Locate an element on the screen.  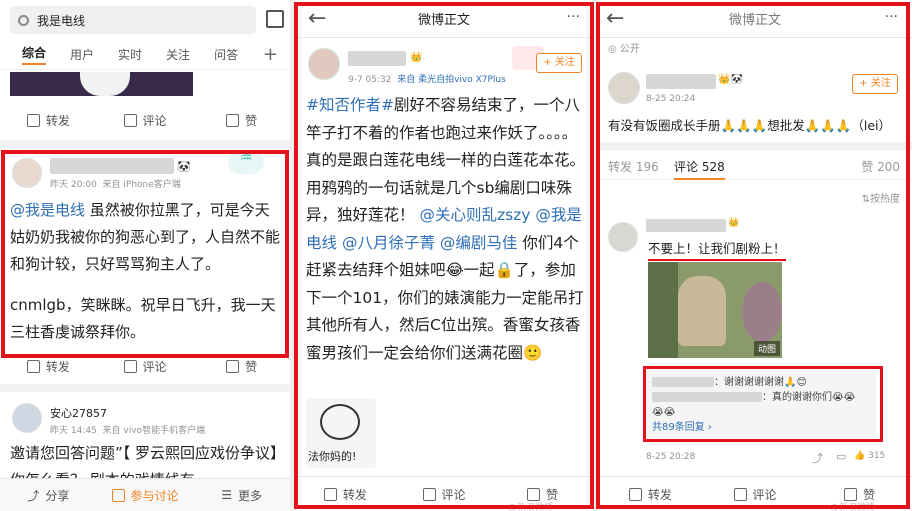
post-text-2: cnmlgb，笑眯眯。祝早日飞升，我一天三柱香虔诚祭拜你。 is located at coordinates (143, 318).